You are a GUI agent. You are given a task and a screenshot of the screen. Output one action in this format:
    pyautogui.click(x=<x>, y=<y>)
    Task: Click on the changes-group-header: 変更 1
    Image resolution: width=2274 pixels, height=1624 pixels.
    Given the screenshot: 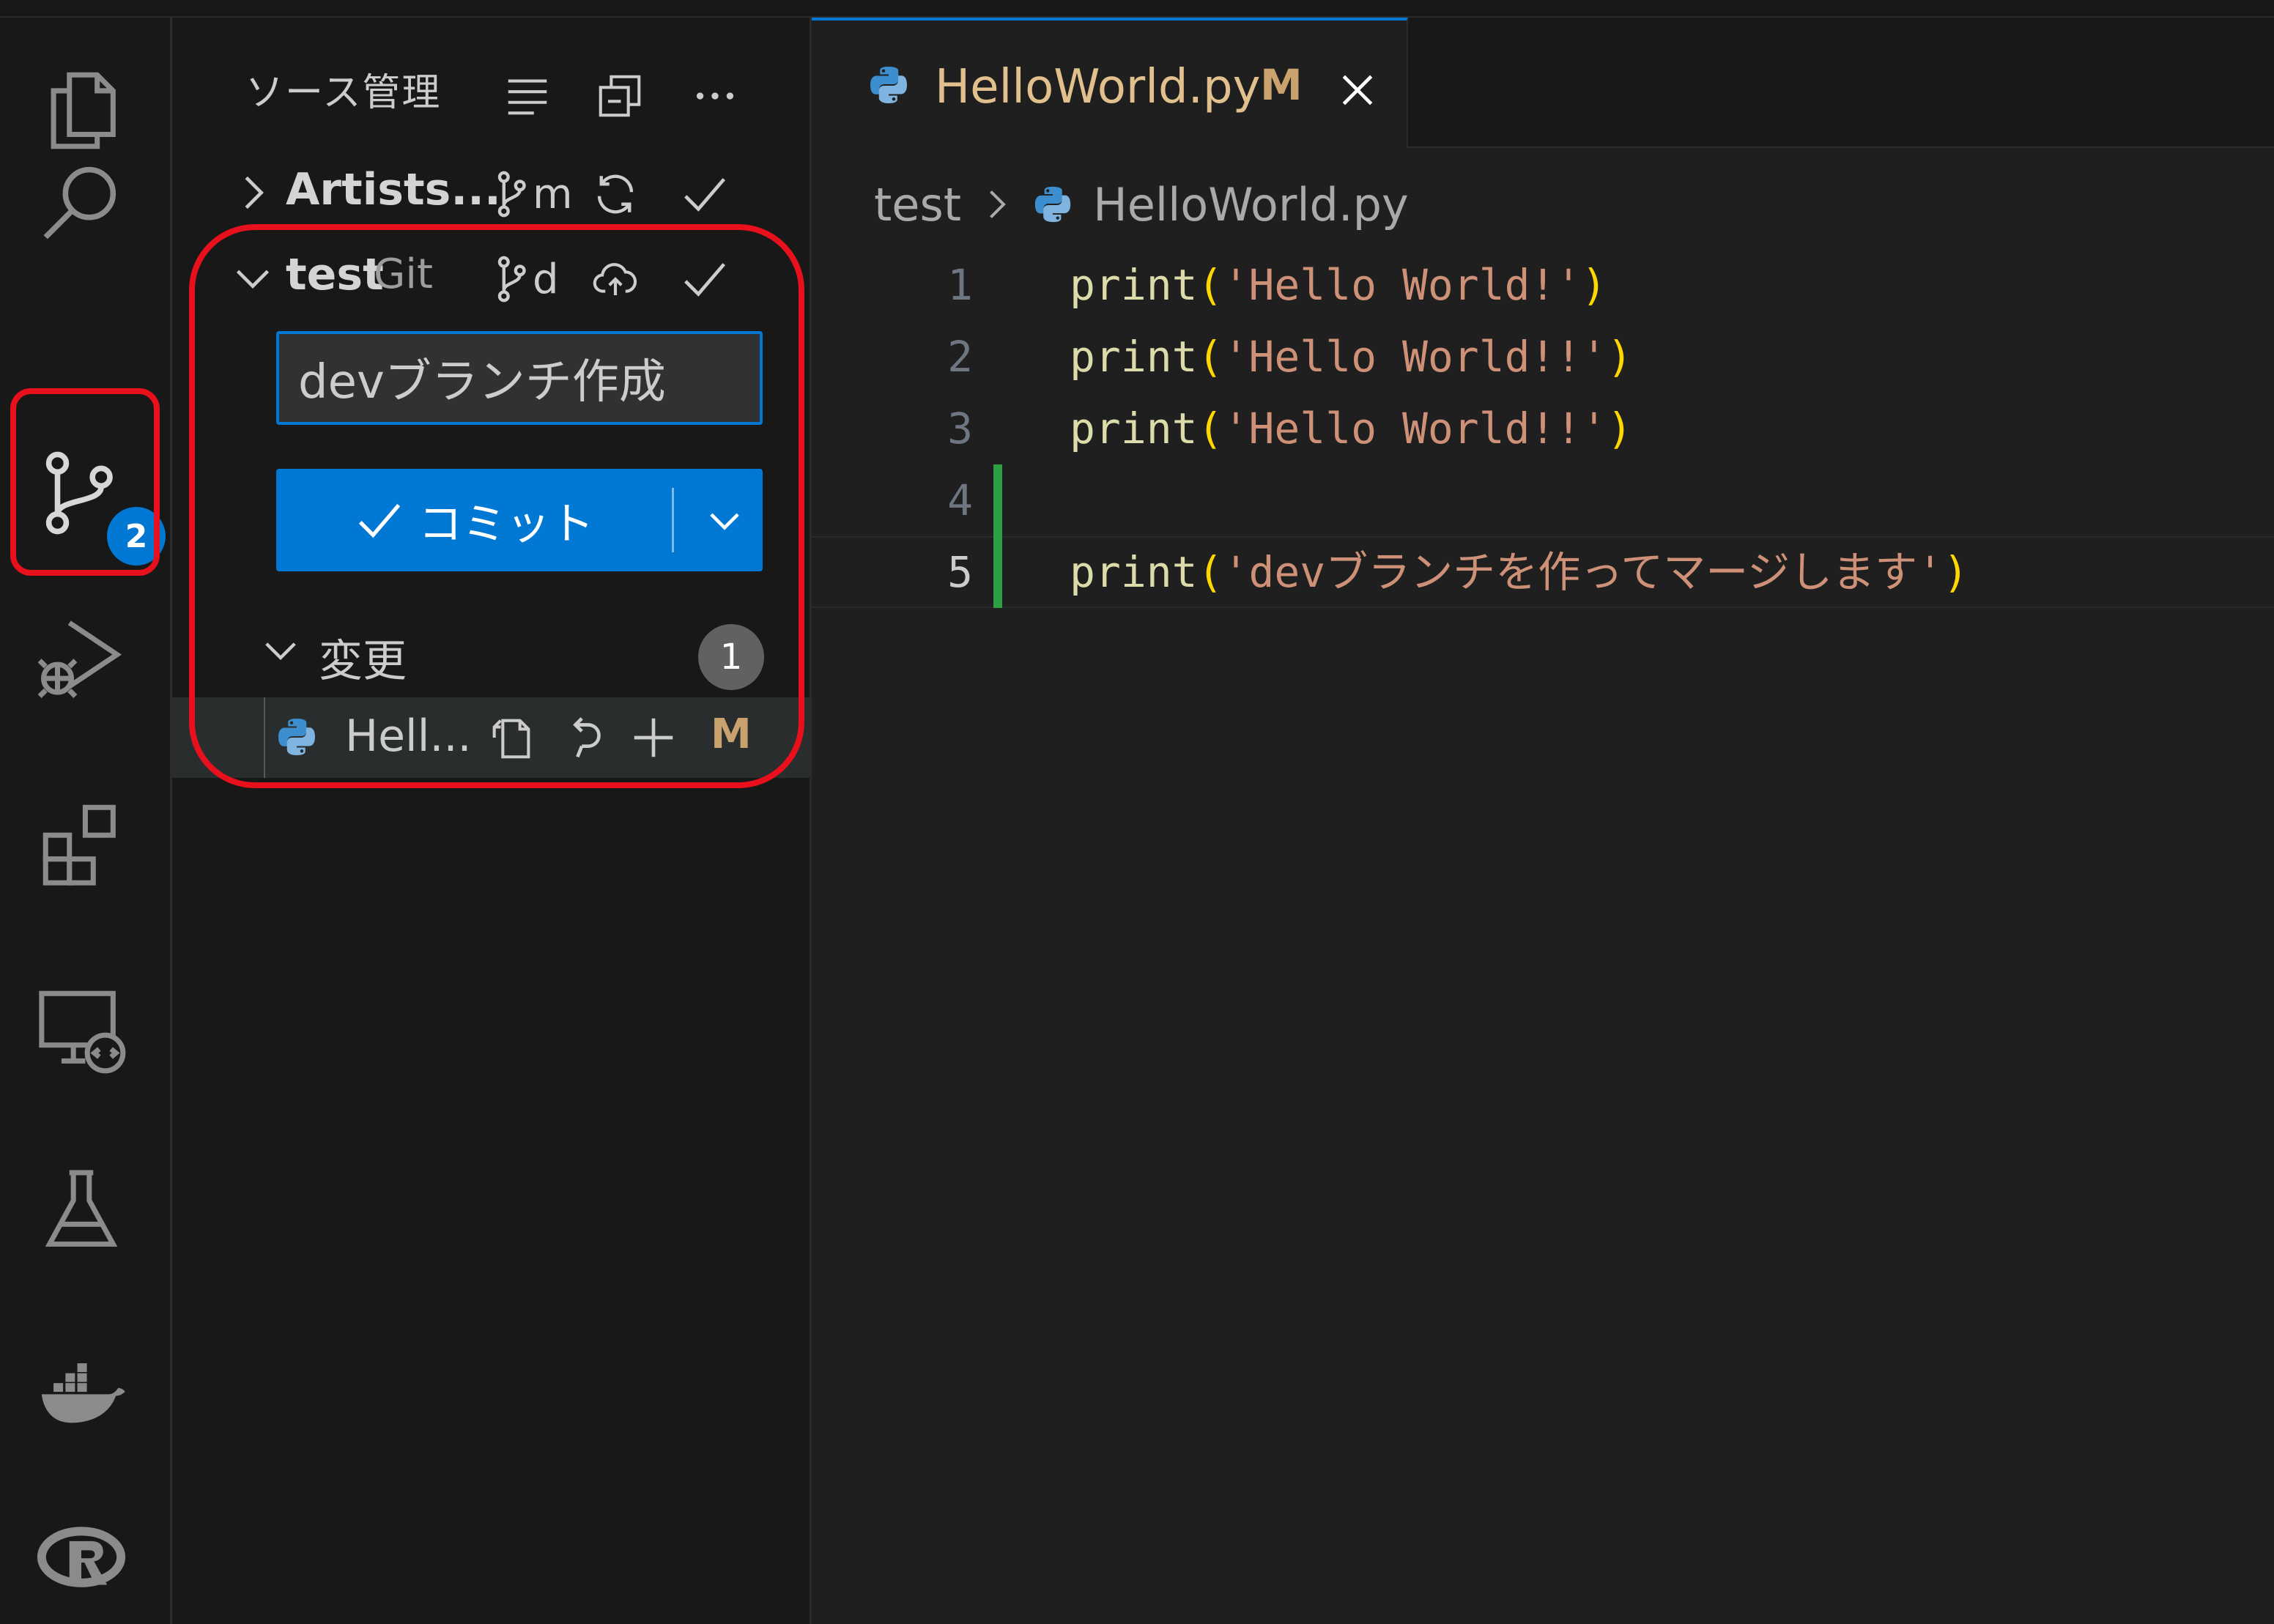 What is the action you would take?
    pyautogui.click(x=491, y=651)
    